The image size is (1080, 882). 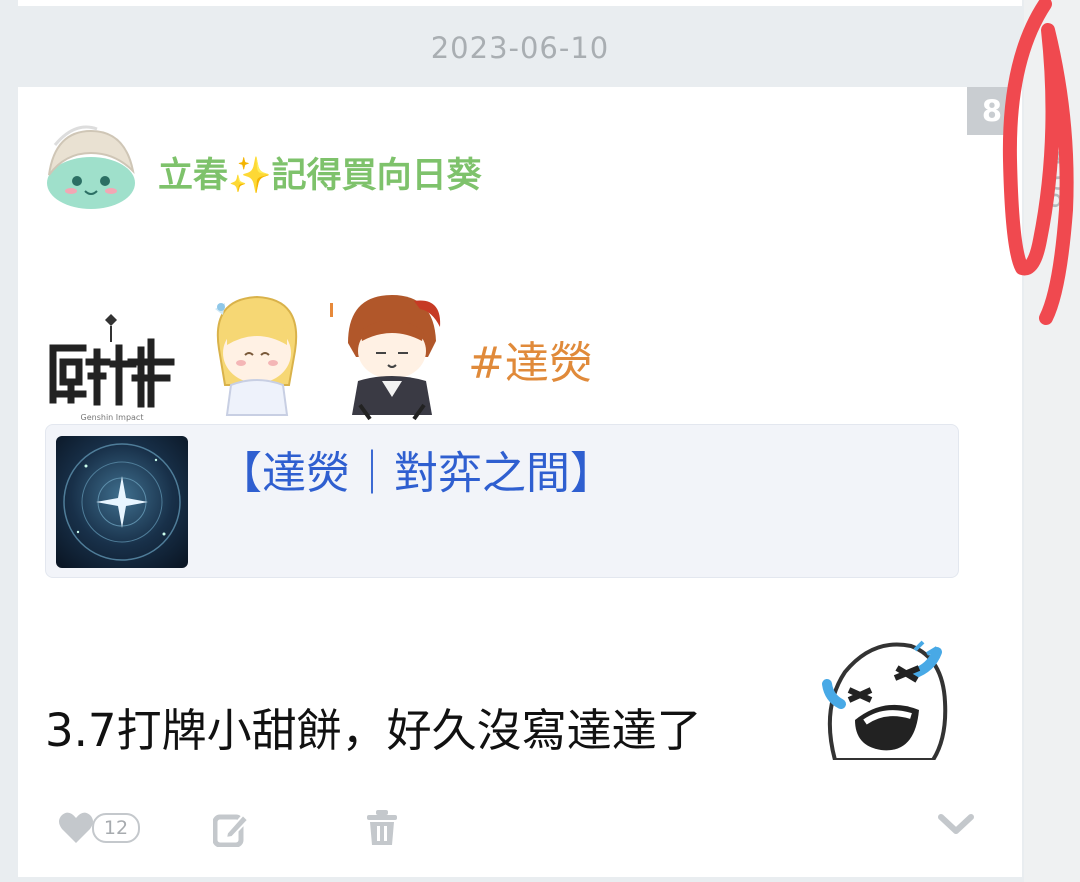 I want to click on trash-icon, so click(x=382, y=827).